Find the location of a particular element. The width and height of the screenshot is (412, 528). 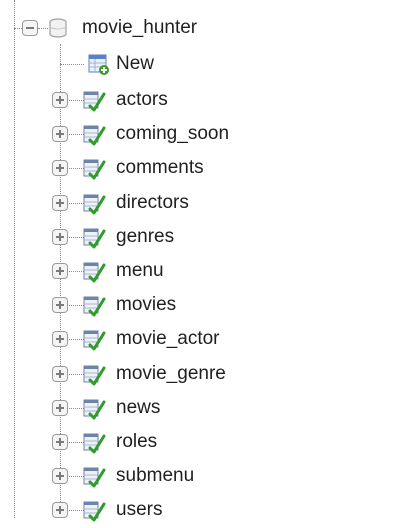

tree-item-table: comments is located at coordinates (206, 168).